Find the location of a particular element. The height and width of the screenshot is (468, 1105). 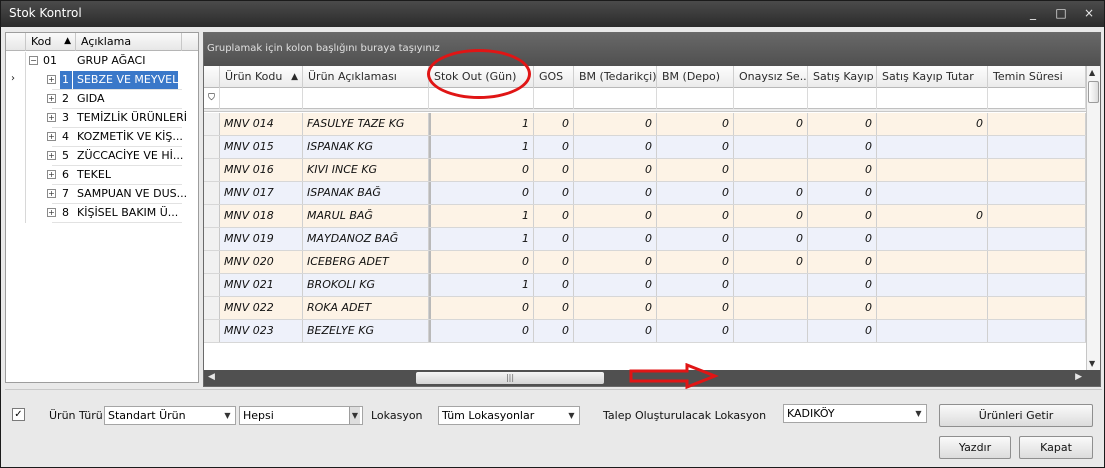

tree-item: +1 SEBZE VE MEYVELER is located at coordinates (102, 80).